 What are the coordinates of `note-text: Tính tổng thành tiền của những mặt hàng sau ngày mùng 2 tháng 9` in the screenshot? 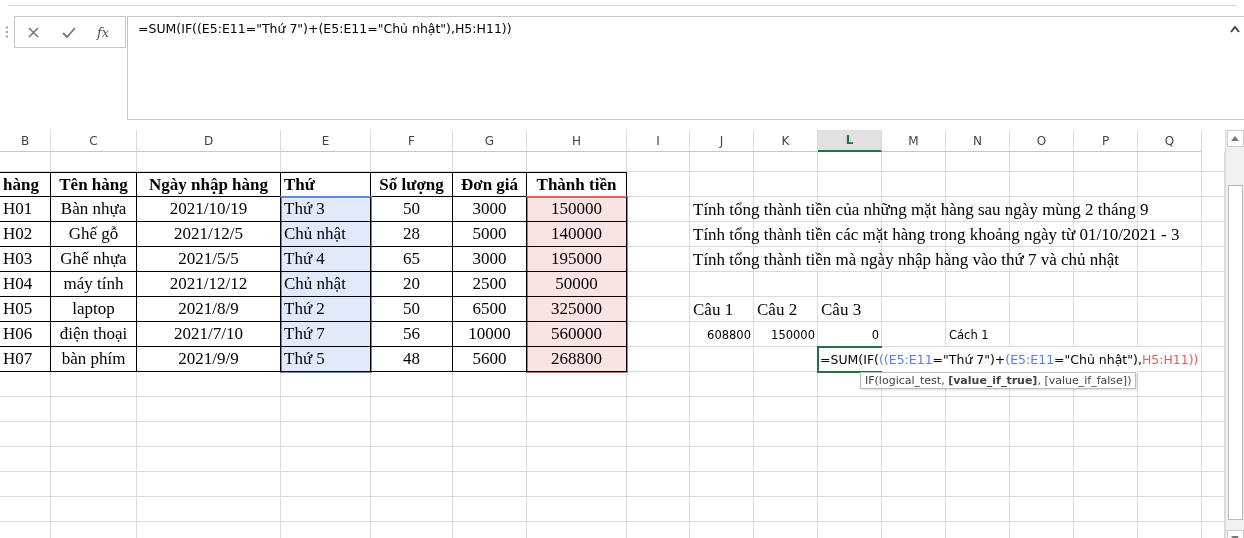 It's located at (921, 209).